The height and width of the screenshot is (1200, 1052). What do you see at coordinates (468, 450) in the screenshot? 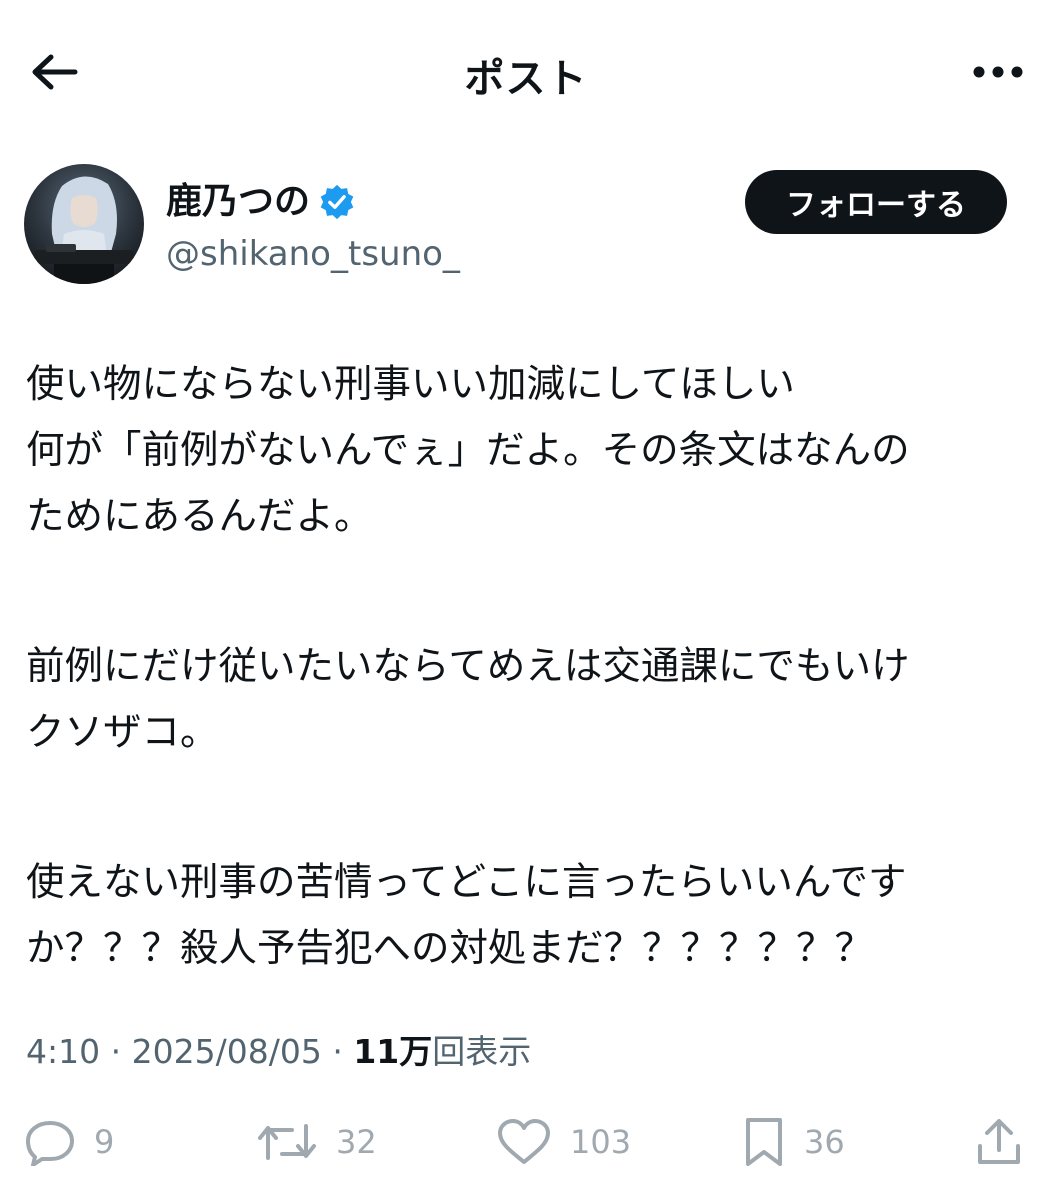
I see `post-text-line: 何が「前例がないんでぇ」だよ。その条文はなんの` at bounding box center [468, 450].